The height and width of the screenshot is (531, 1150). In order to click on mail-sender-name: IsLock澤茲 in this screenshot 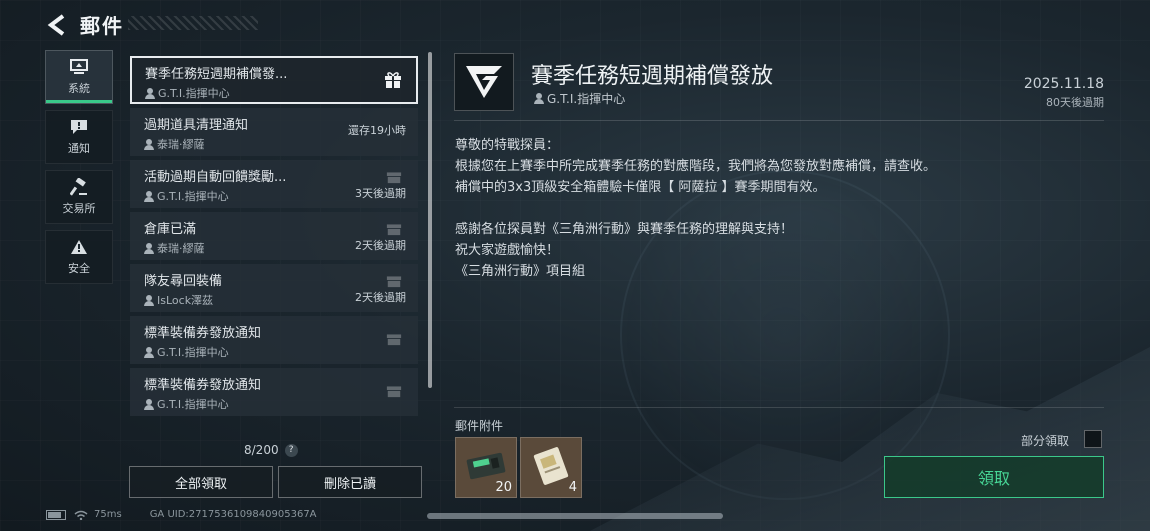, I will do `click(185, 300)`.